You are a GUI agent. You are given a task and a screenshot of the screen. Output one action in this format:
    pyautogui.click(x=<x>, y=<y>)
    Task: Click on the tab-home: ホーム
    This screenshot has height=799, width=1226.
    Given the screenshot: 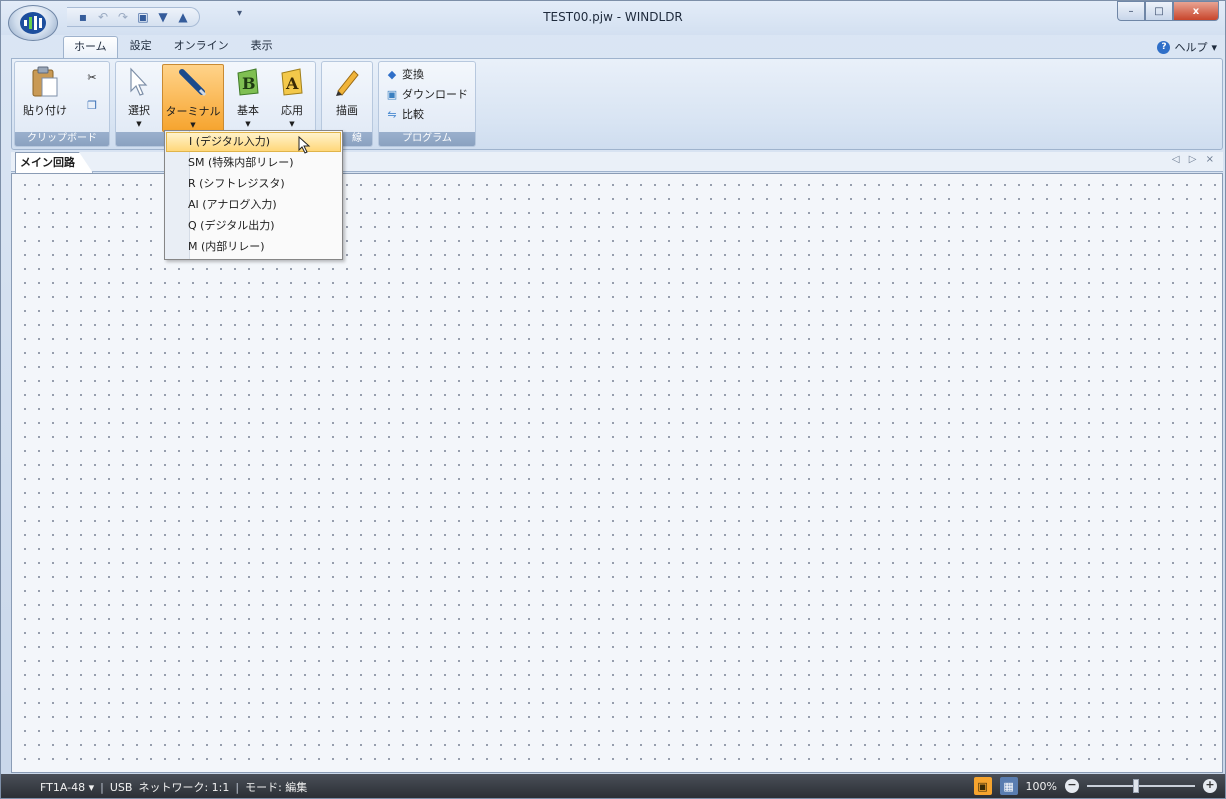 What is the action you would take?
    pyautogui.click(x=90, y=47)
    